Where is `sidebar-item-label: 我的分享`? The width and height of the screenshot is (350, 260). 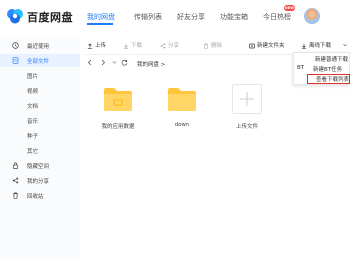
sidebar-item-label: 我的分享 is located at coordinates (38, 182).